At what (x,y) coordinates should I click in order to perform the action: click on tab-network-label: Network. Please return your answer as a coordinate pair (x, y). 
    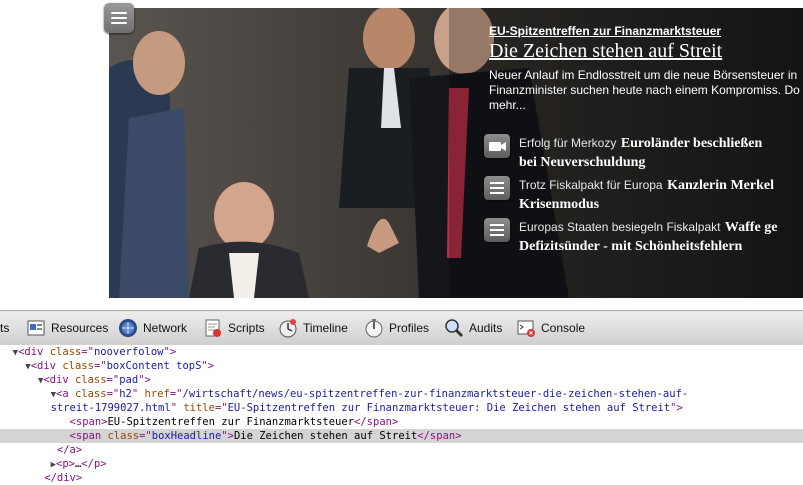
    Looking at the image, I should click on (165, 328).